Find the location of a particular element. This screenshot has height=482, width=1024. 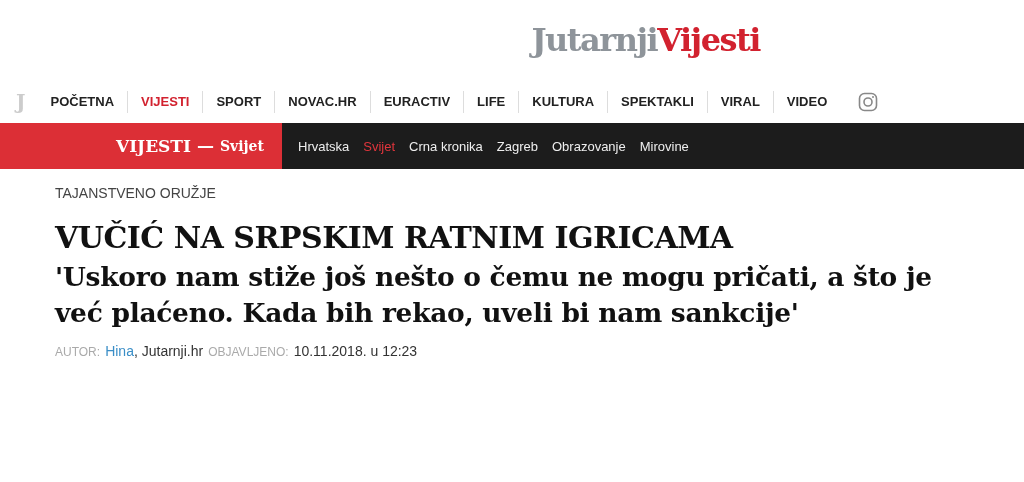

nav-link: LIFE is located at coordinates (492, 101).